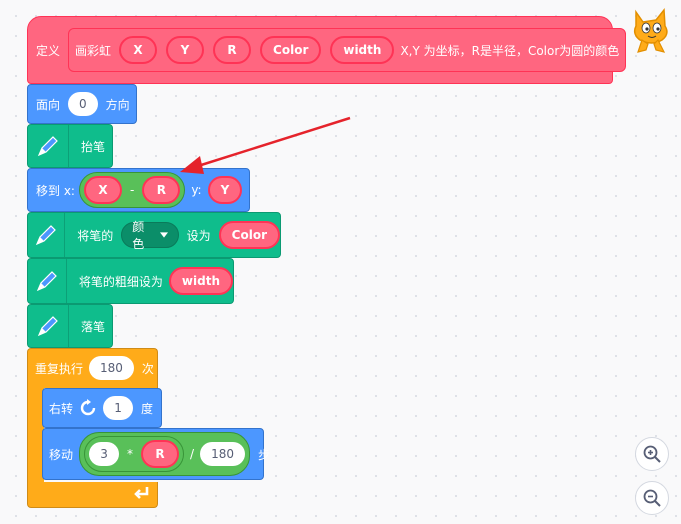  I want to click on zoom-out-icon, so click(652, 498).